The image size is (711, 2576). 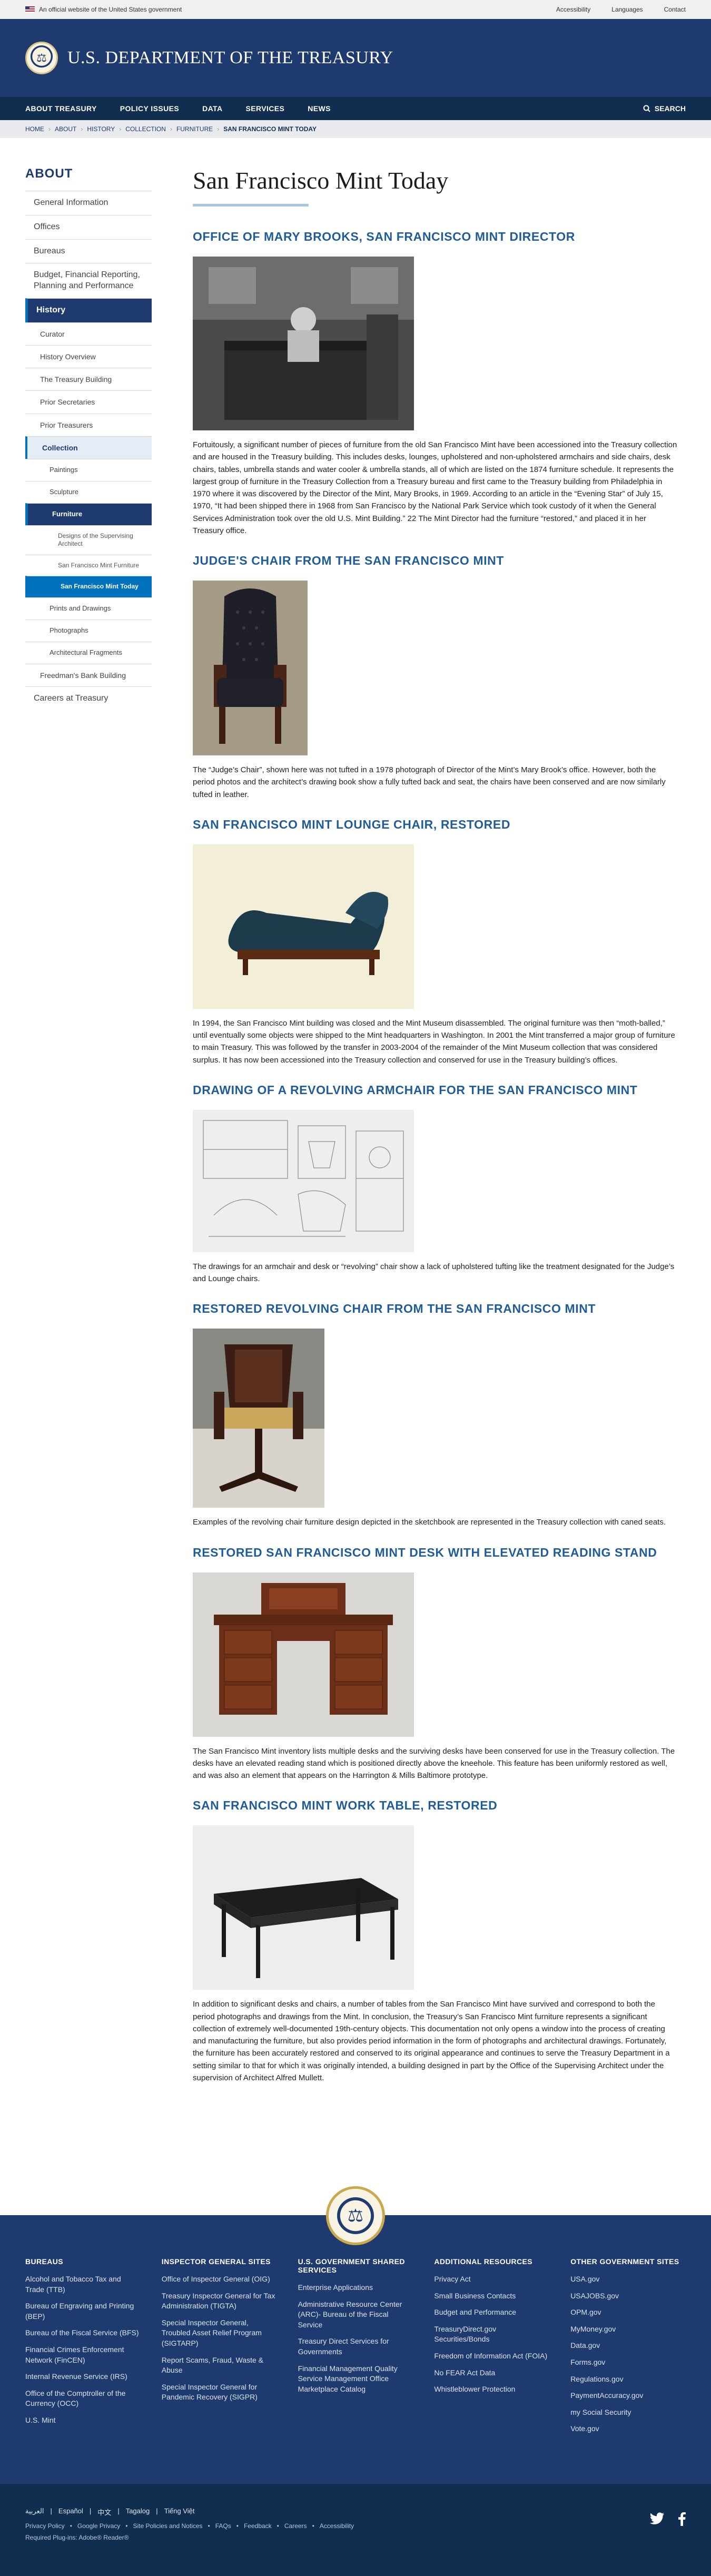 What do you see at coordinates (194, 129) in the screenshot?
I see `breadcrumb-furniture: FURNITURE` at bounding box center [194, 129].